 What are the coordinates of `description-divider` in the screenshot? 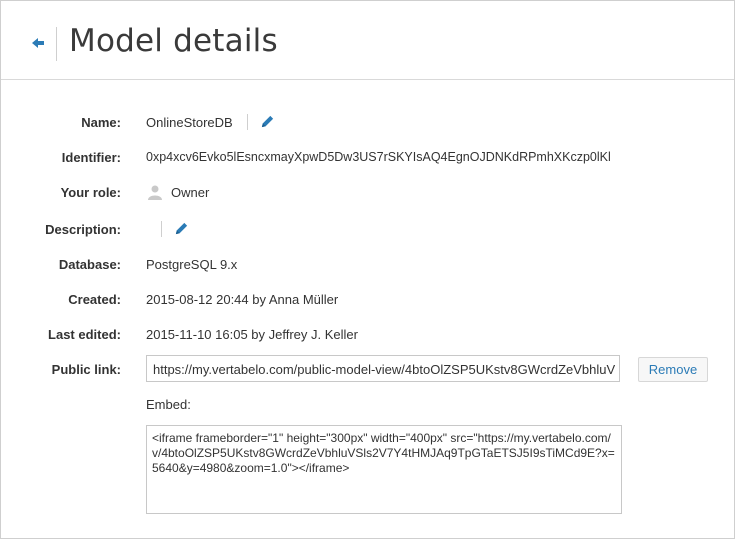 It's located at (161, 229).